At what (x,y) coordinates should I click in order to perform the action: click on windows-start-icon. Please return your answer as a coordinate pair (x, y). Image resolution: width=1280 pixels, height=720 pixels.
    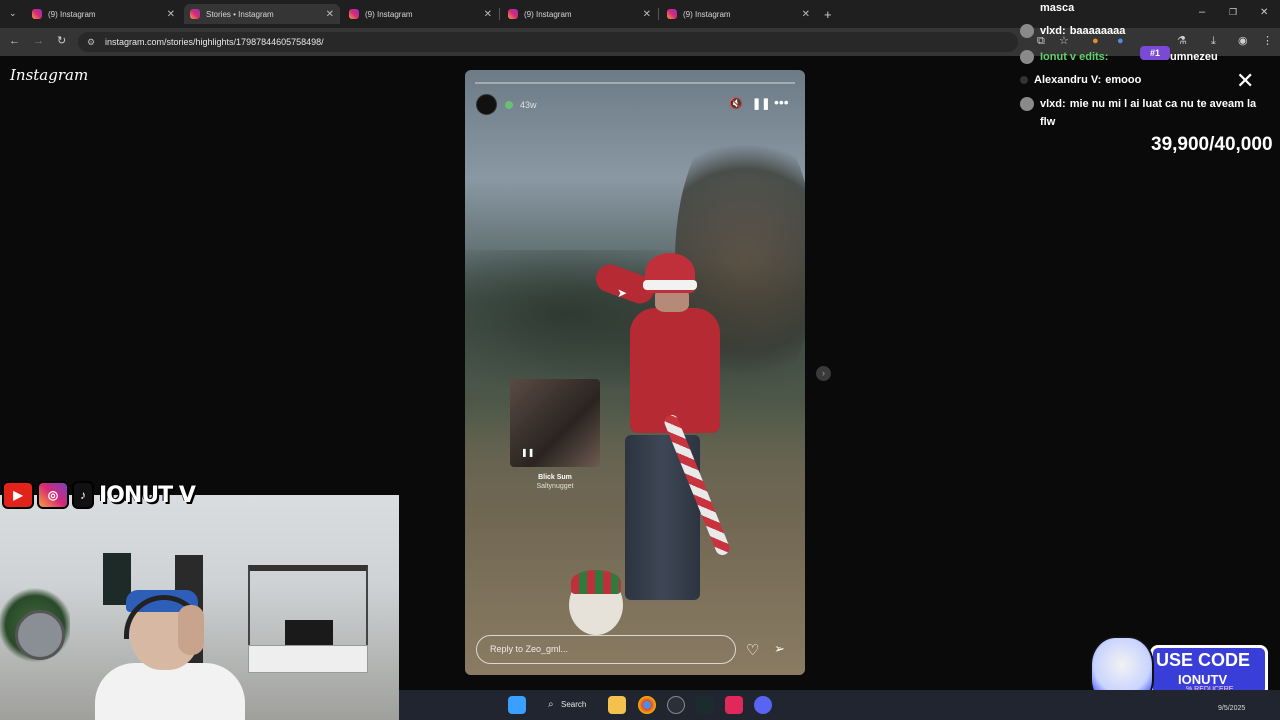
    Looking at the image, I should click on (517, 705).